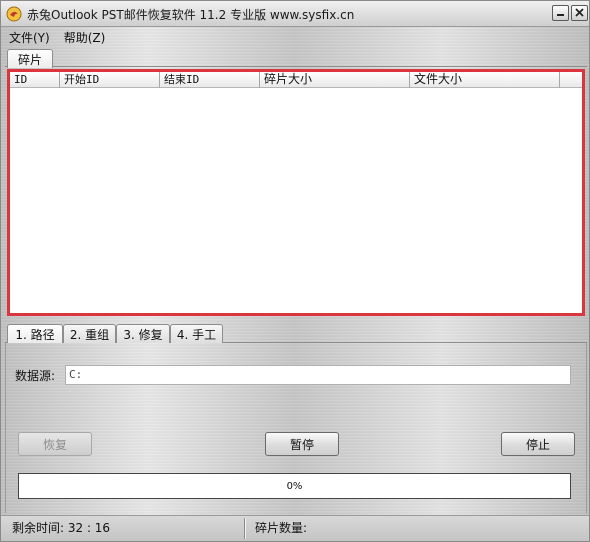  What do you see at coordinates (210, 80) in the screenshot?
I see `column-header-end-id: 结束ID` at bounding box center [210, 80].